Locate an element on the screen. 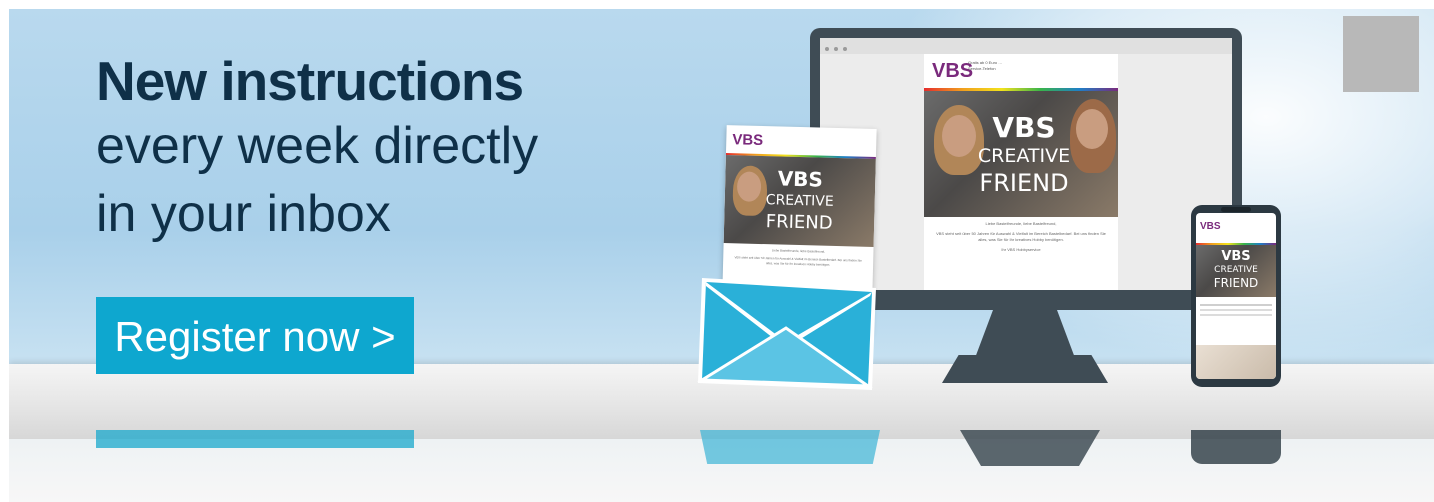  monitor-stand-base is located at coordinates (1025, 369).